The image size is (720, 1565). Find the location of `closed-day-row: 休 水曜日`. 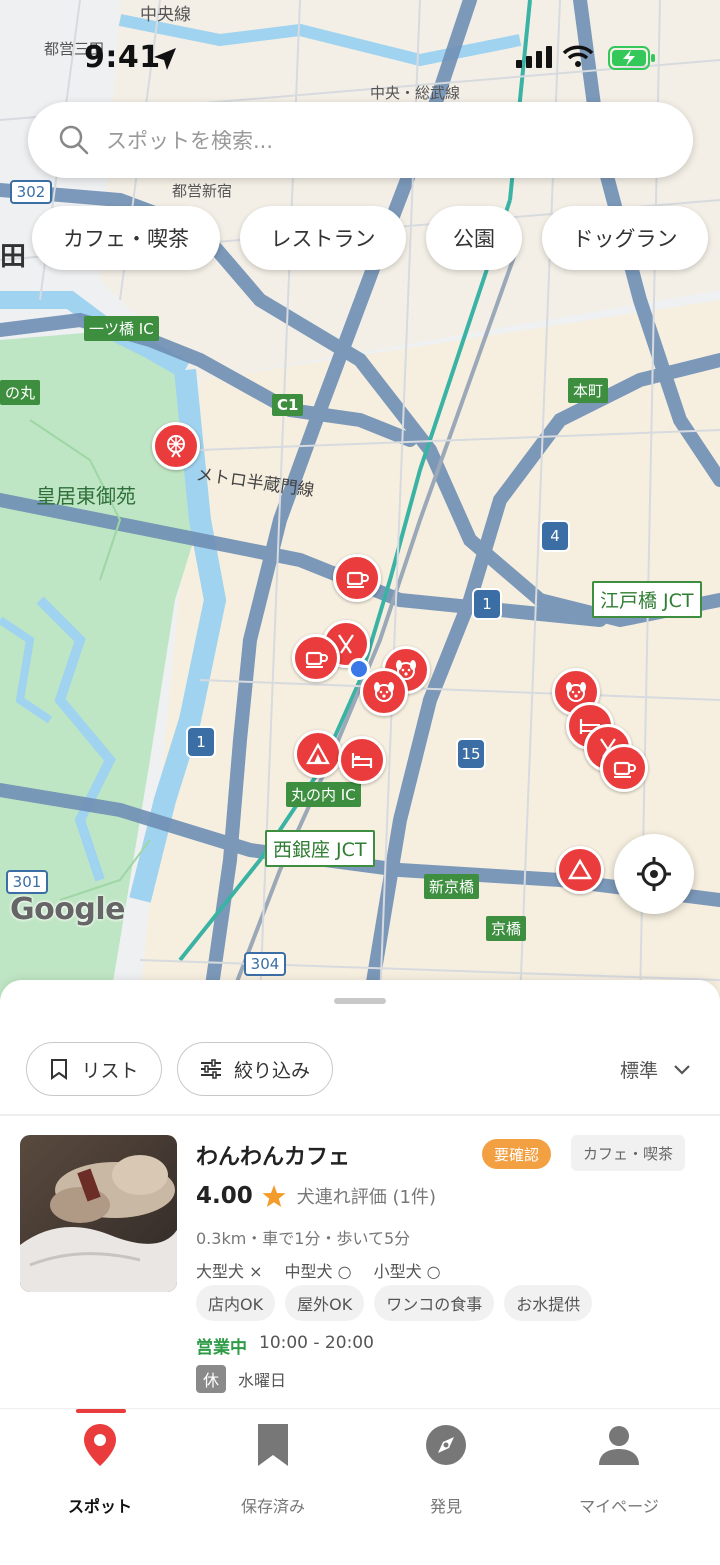

closed-day-row: 休 水曜日 is located at coordinates (241, 1379).